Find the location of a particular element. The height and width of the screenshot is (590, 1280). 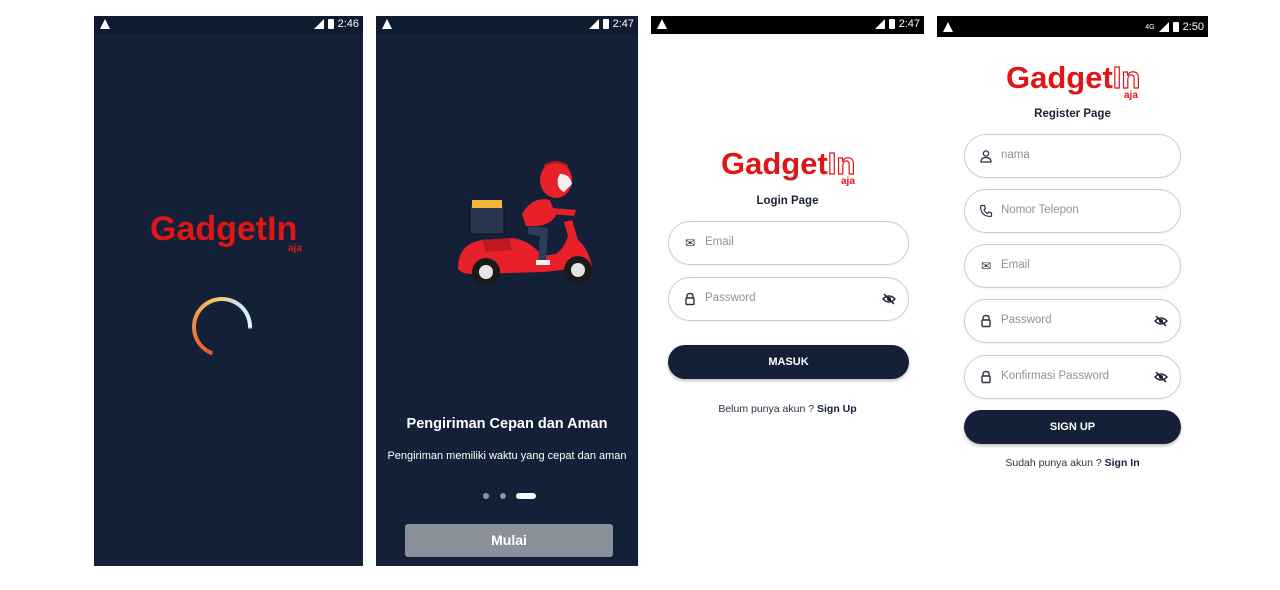

status-time: 2:46 is located at coordinates (348, 24).